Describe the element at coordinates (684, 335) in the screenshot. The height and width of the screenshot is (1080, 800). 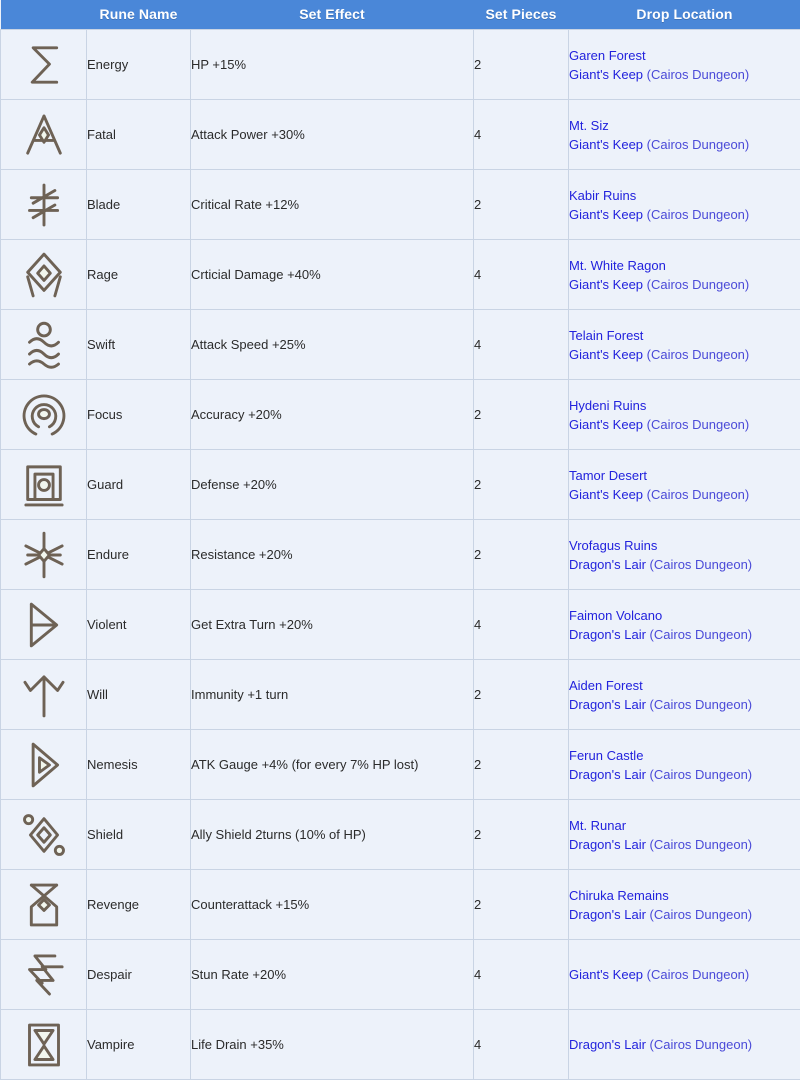
I see `drop-location-link: Telain Forest` at that location.